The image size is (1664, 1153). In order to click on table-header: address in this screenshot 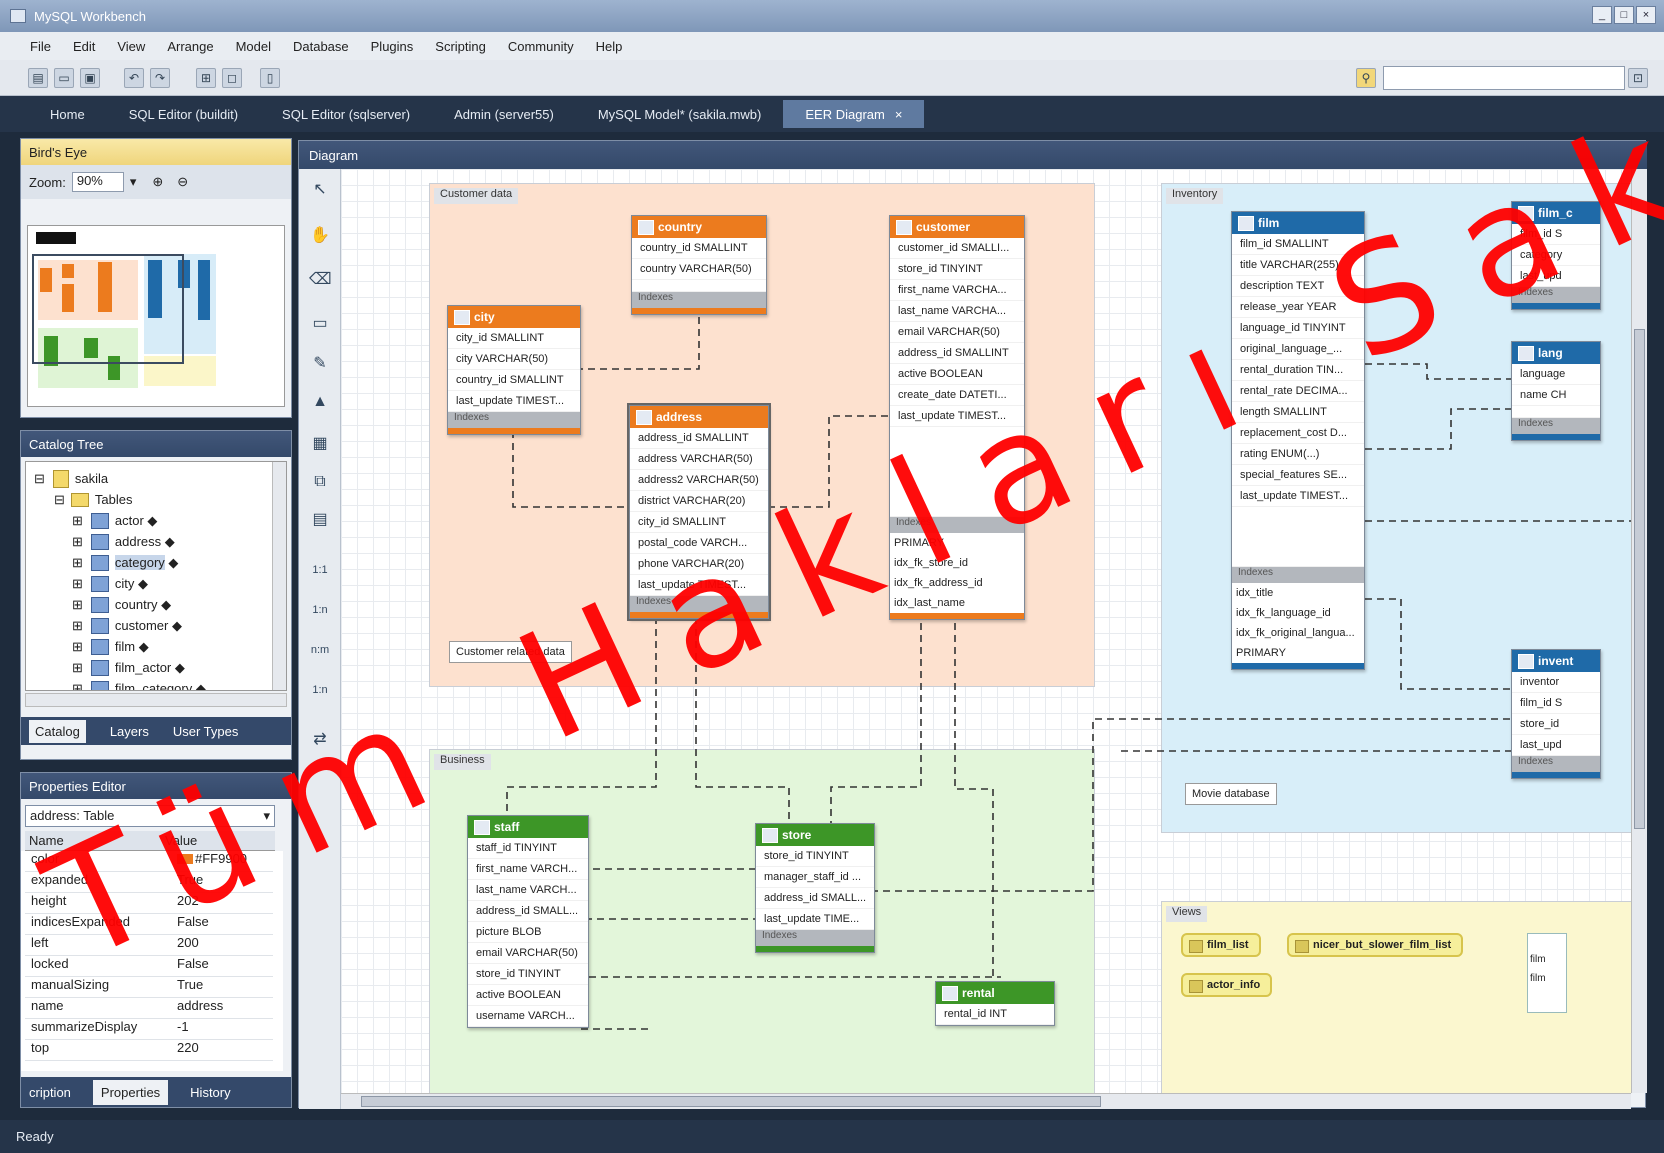, I will do `click(699, 417)`.